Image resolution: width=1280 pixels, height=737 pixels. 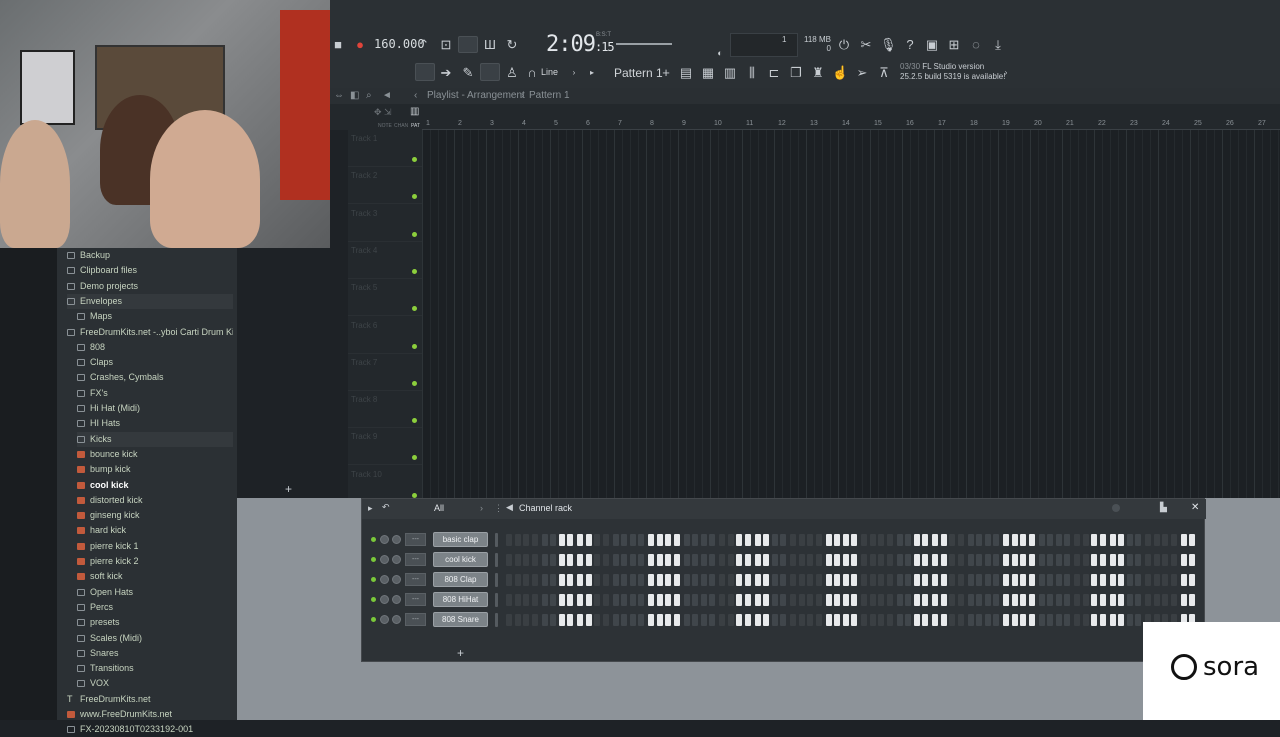 What do you see at coordinates (866, 45) in the screenshot?
I see `cut-icon: ✂` at bounding box center [866, 45].